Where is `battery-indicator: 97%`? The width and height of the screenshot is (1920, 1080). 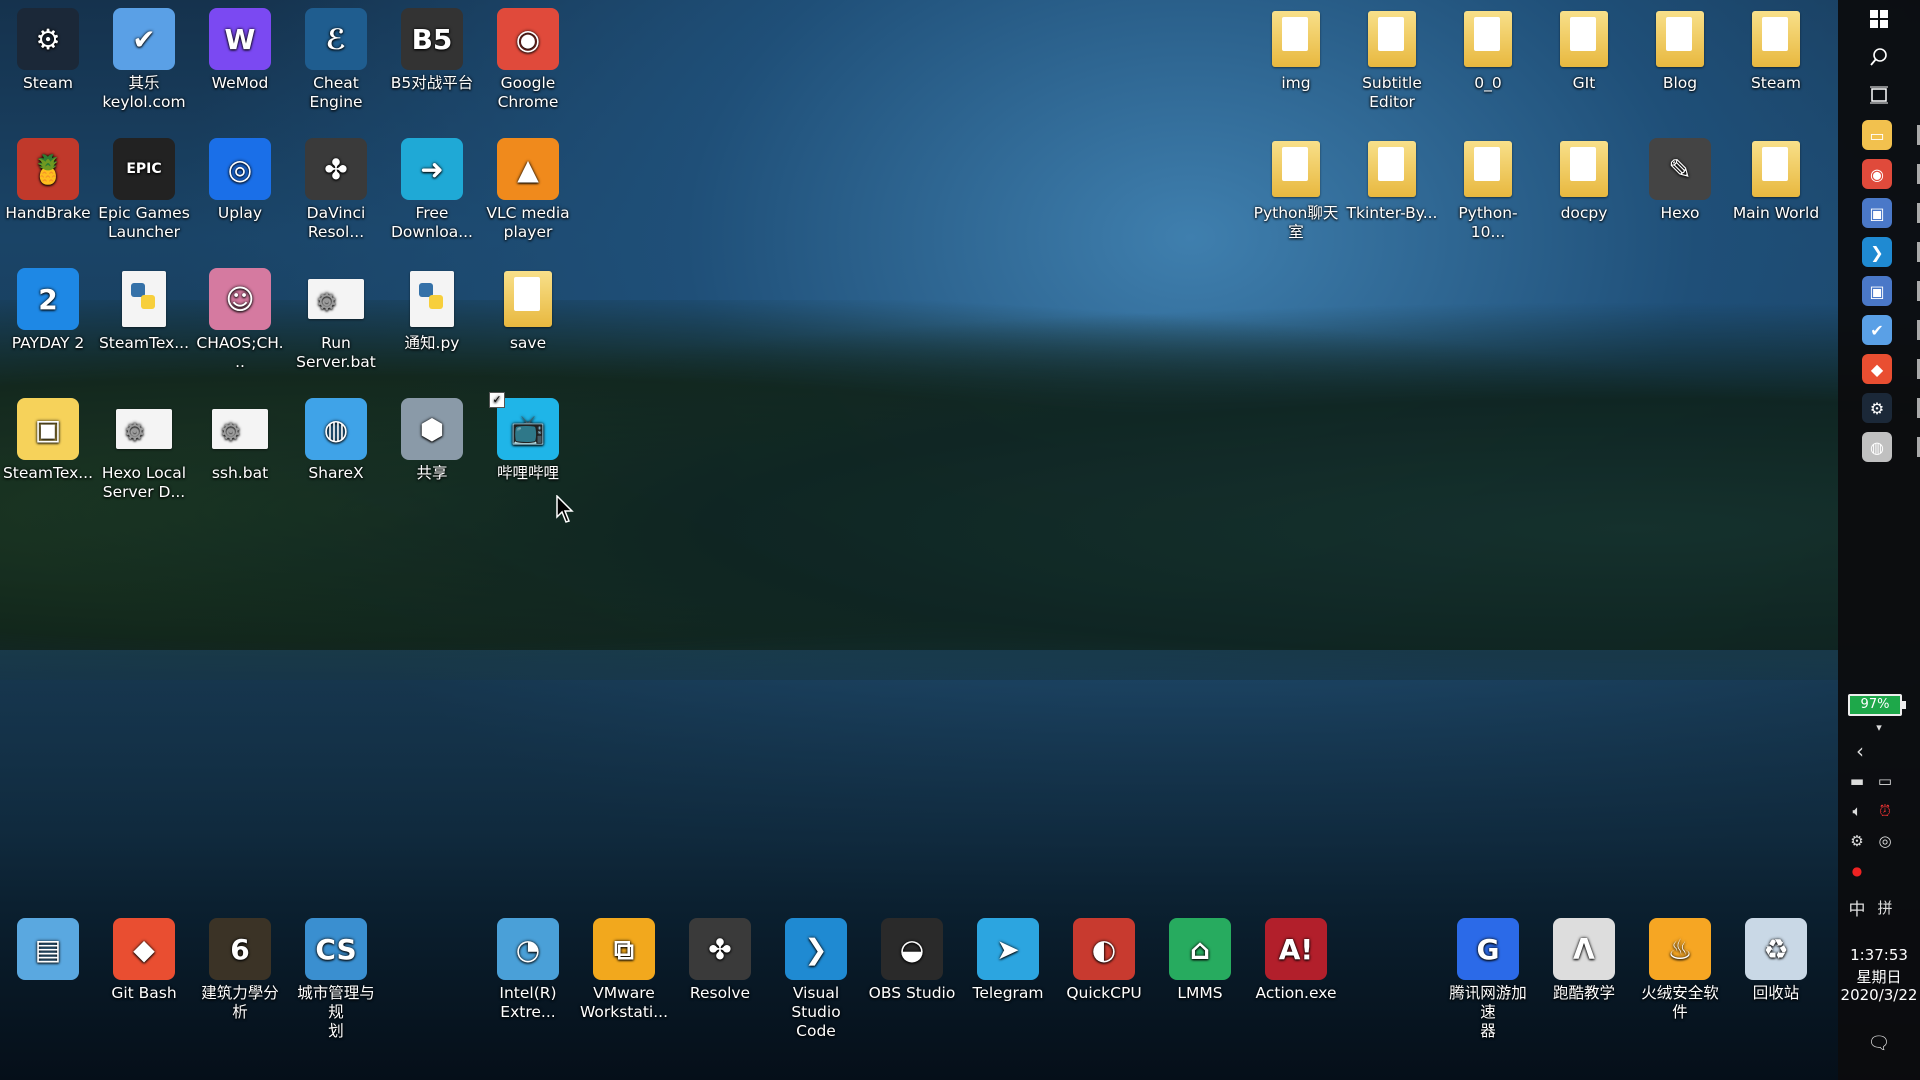 battery-indicator: 97% is located at coordinates (1877, 705).